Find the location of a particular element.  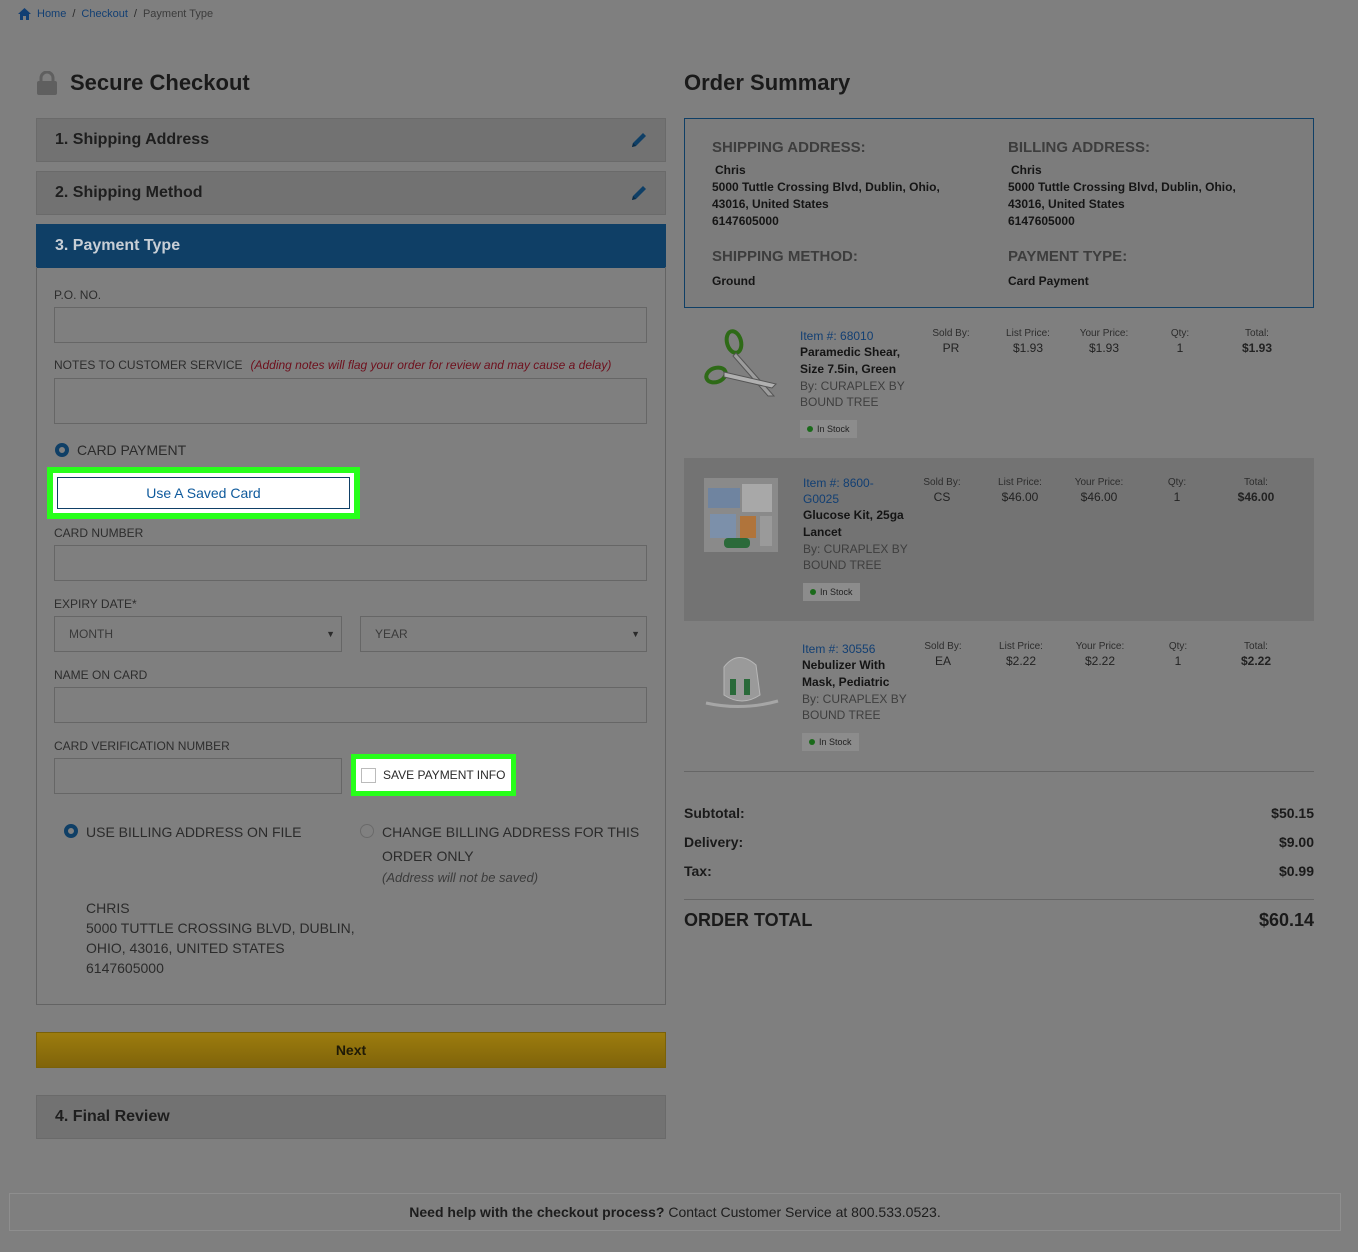

item-number: Item #: 30556 is located at coordinates (857, 649).